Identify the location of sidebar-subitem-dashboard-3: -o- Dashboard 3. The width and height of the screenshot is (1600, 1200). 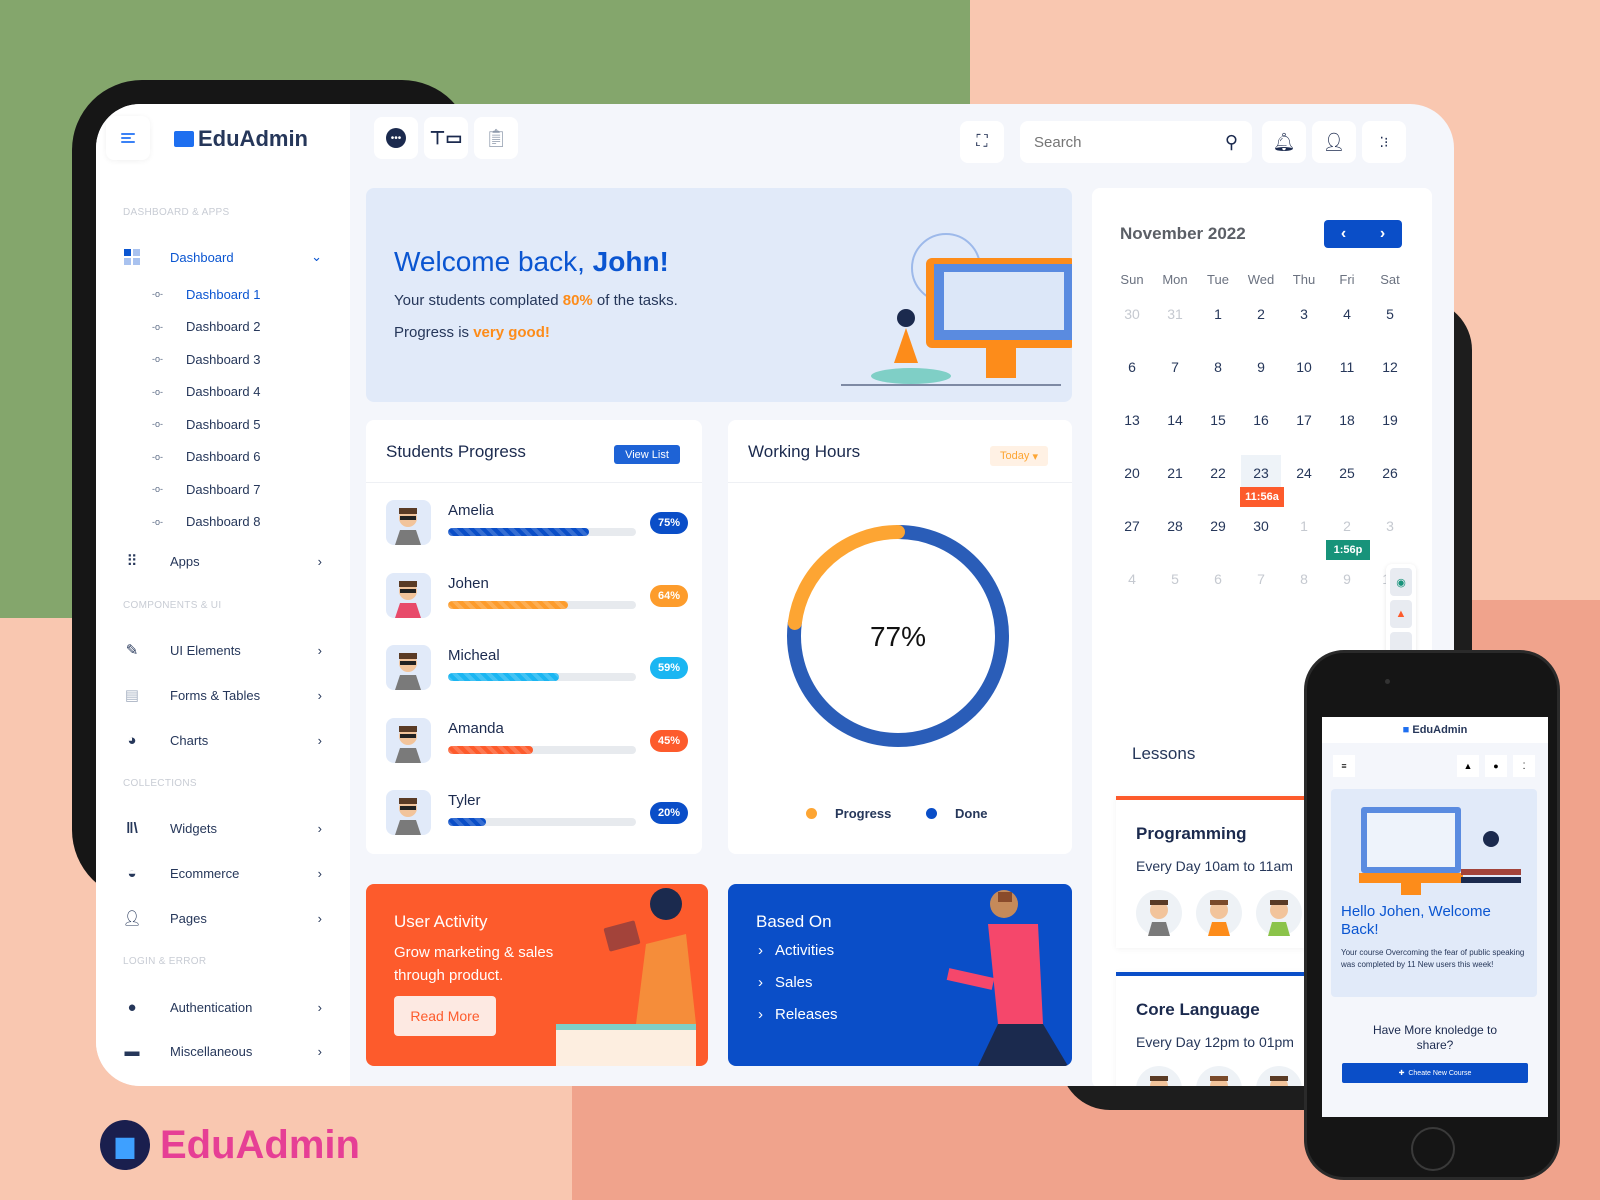
(206, 359).